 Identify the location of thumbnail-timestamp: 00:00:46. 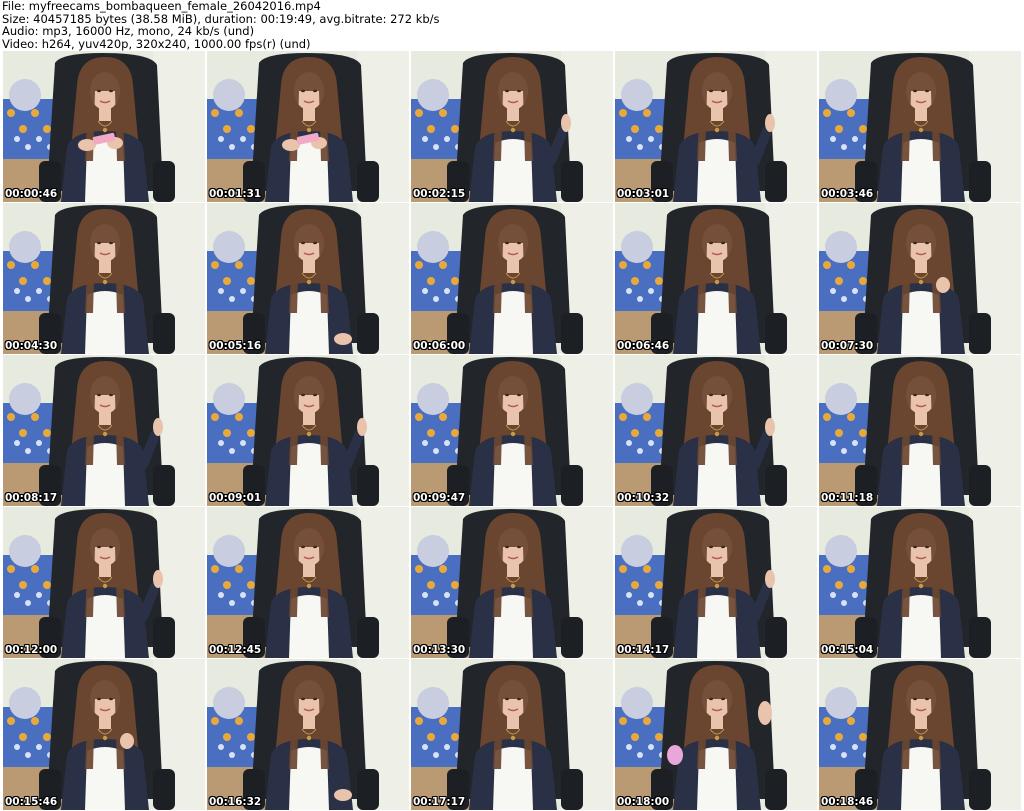
(31, 194).